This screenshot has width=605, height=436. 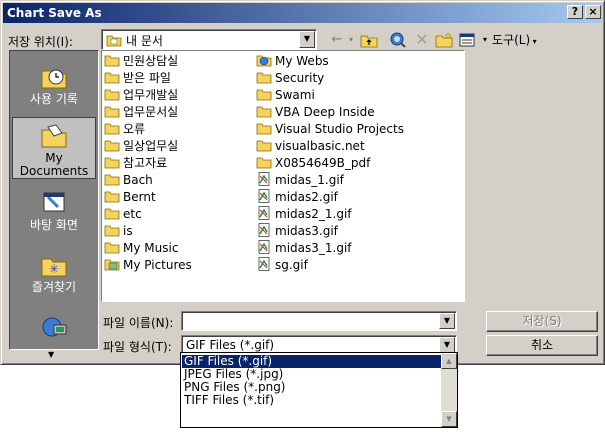 What do you see at coordinates (147, 78) in the screenshot?
I see `file-list-item-name: 받은 파일` at bounding box center [147, 78].